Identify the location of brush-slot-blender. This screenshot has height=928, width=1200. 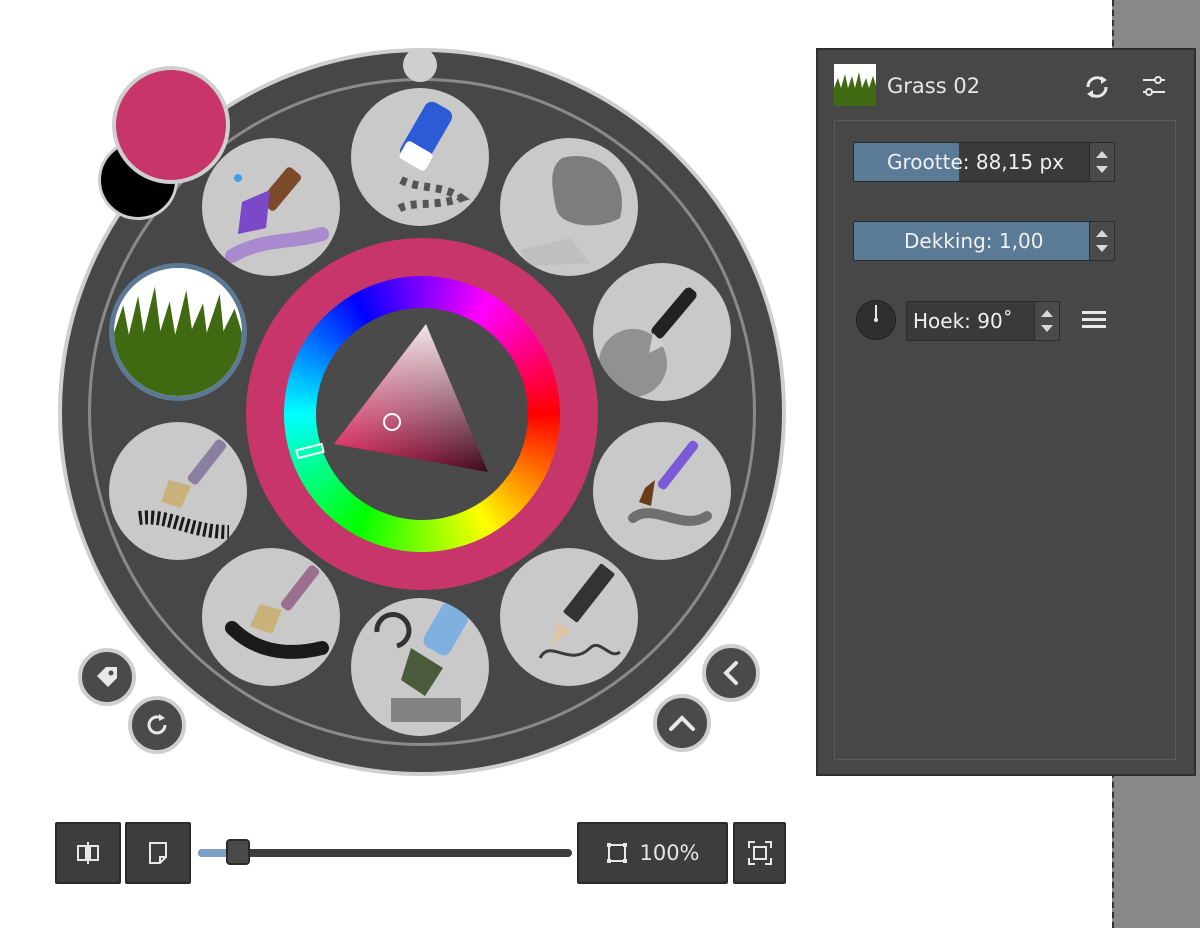
(569, 207).